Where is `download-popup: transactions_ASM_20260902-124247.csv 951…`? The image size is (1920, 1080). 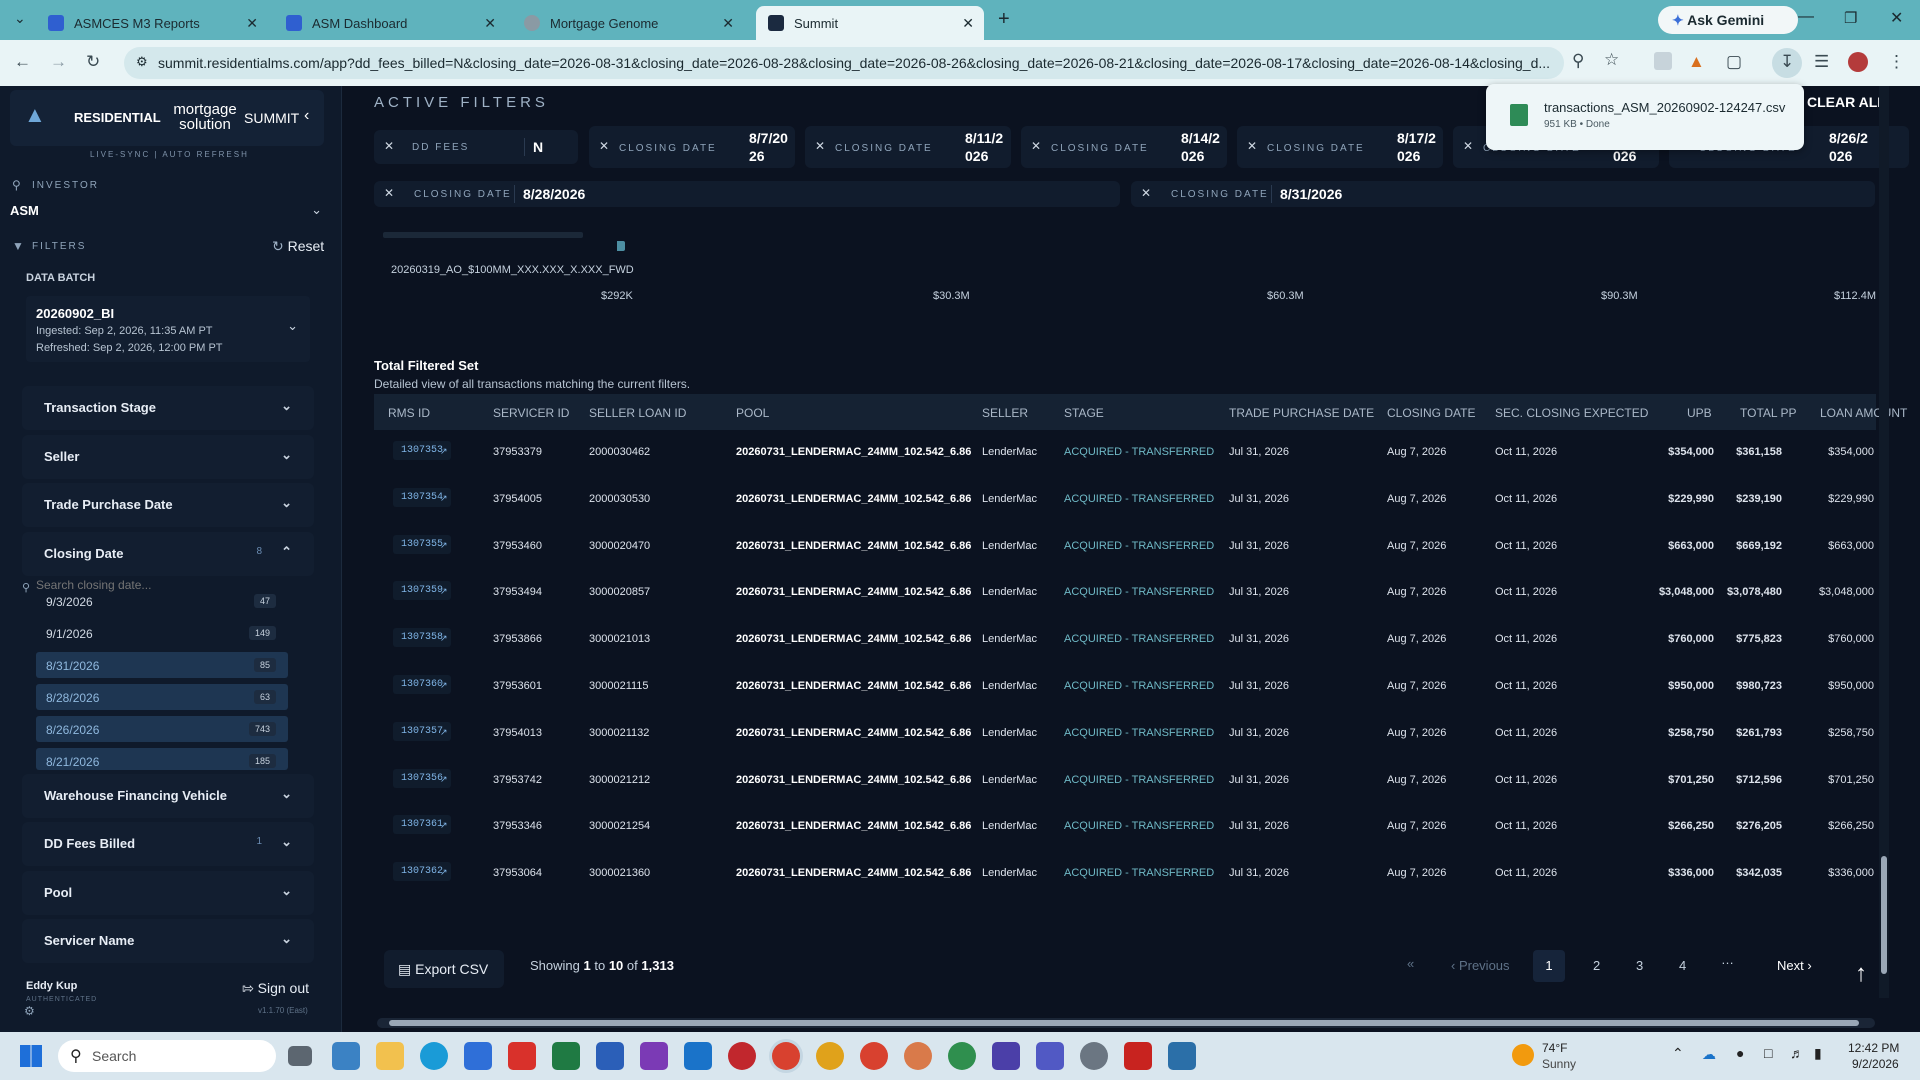
download-popup: transactions_ASM_20260902-124247.csv 951… is located at coordinates (1645, 117).